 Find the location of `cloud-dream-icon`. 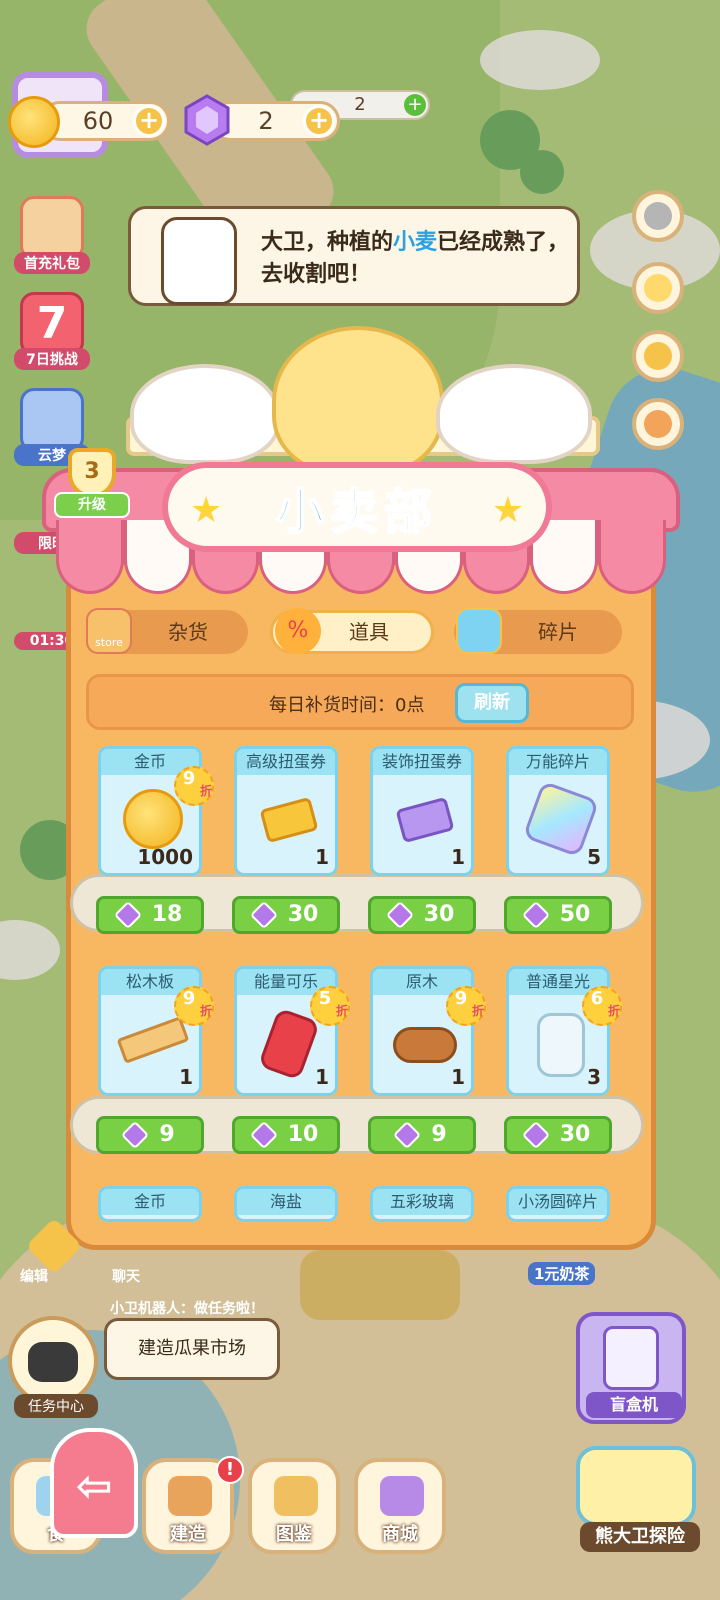

cloud-dream-icon is located at coordinates (52, 420).